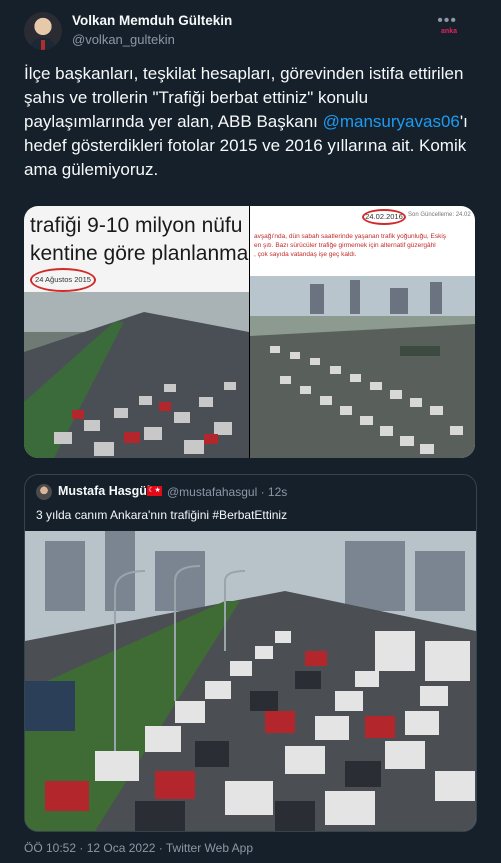 This screenshot has height=863, width=501. What do you see at coordinates (139, 253) in the screenshot?
I see `photo1-headline-line2: kentine göre planlanma` at bounding box center [139, 253].